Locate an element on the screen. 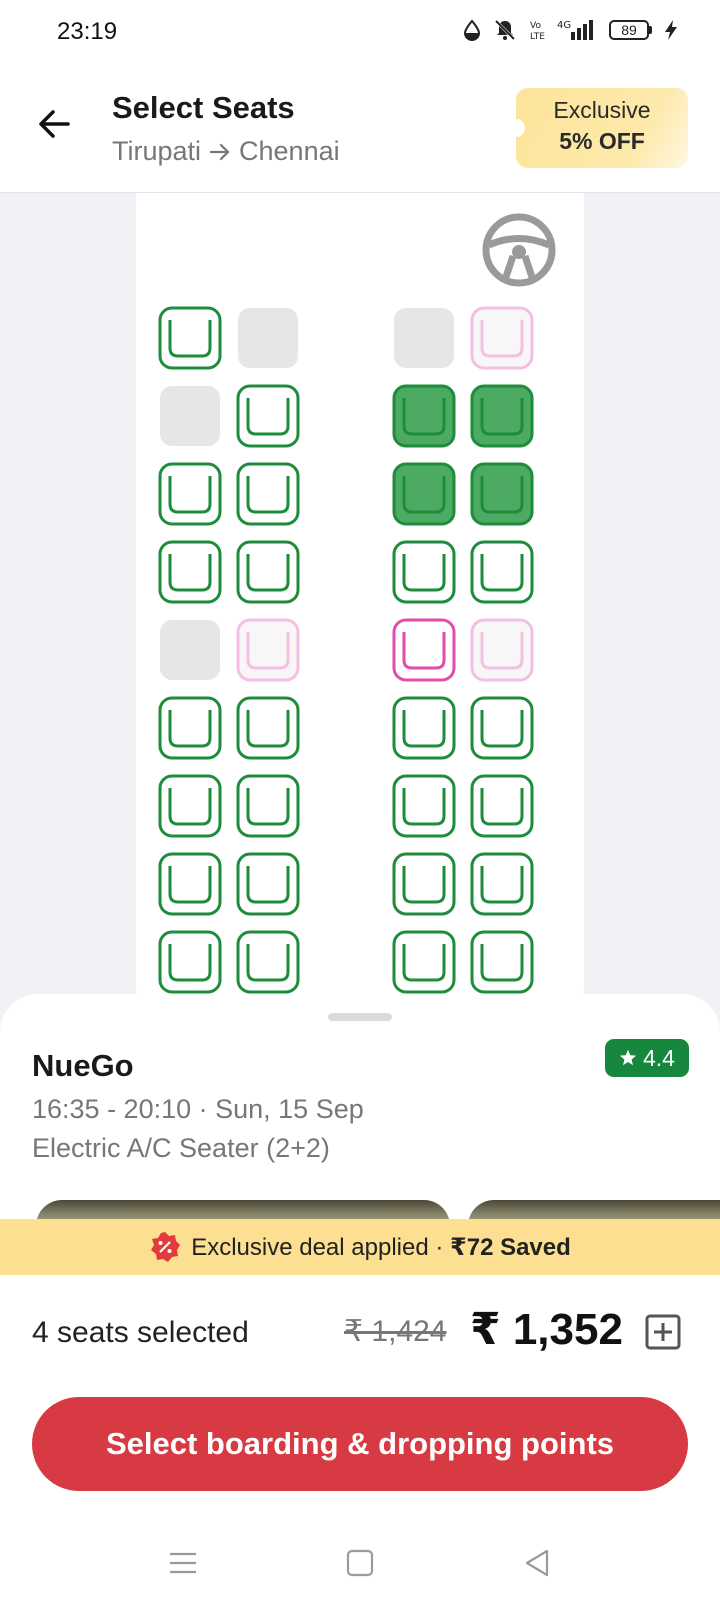  status-time: 23:19 is located at coordinates (87, 31).